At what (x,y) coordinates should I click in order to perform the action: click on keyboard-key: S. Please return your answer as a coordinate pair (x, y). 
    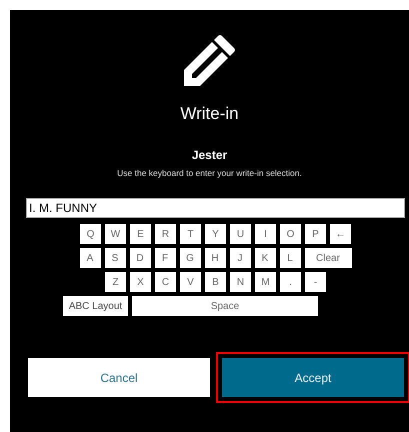
    Looking at the image, I should click on (115, 258).